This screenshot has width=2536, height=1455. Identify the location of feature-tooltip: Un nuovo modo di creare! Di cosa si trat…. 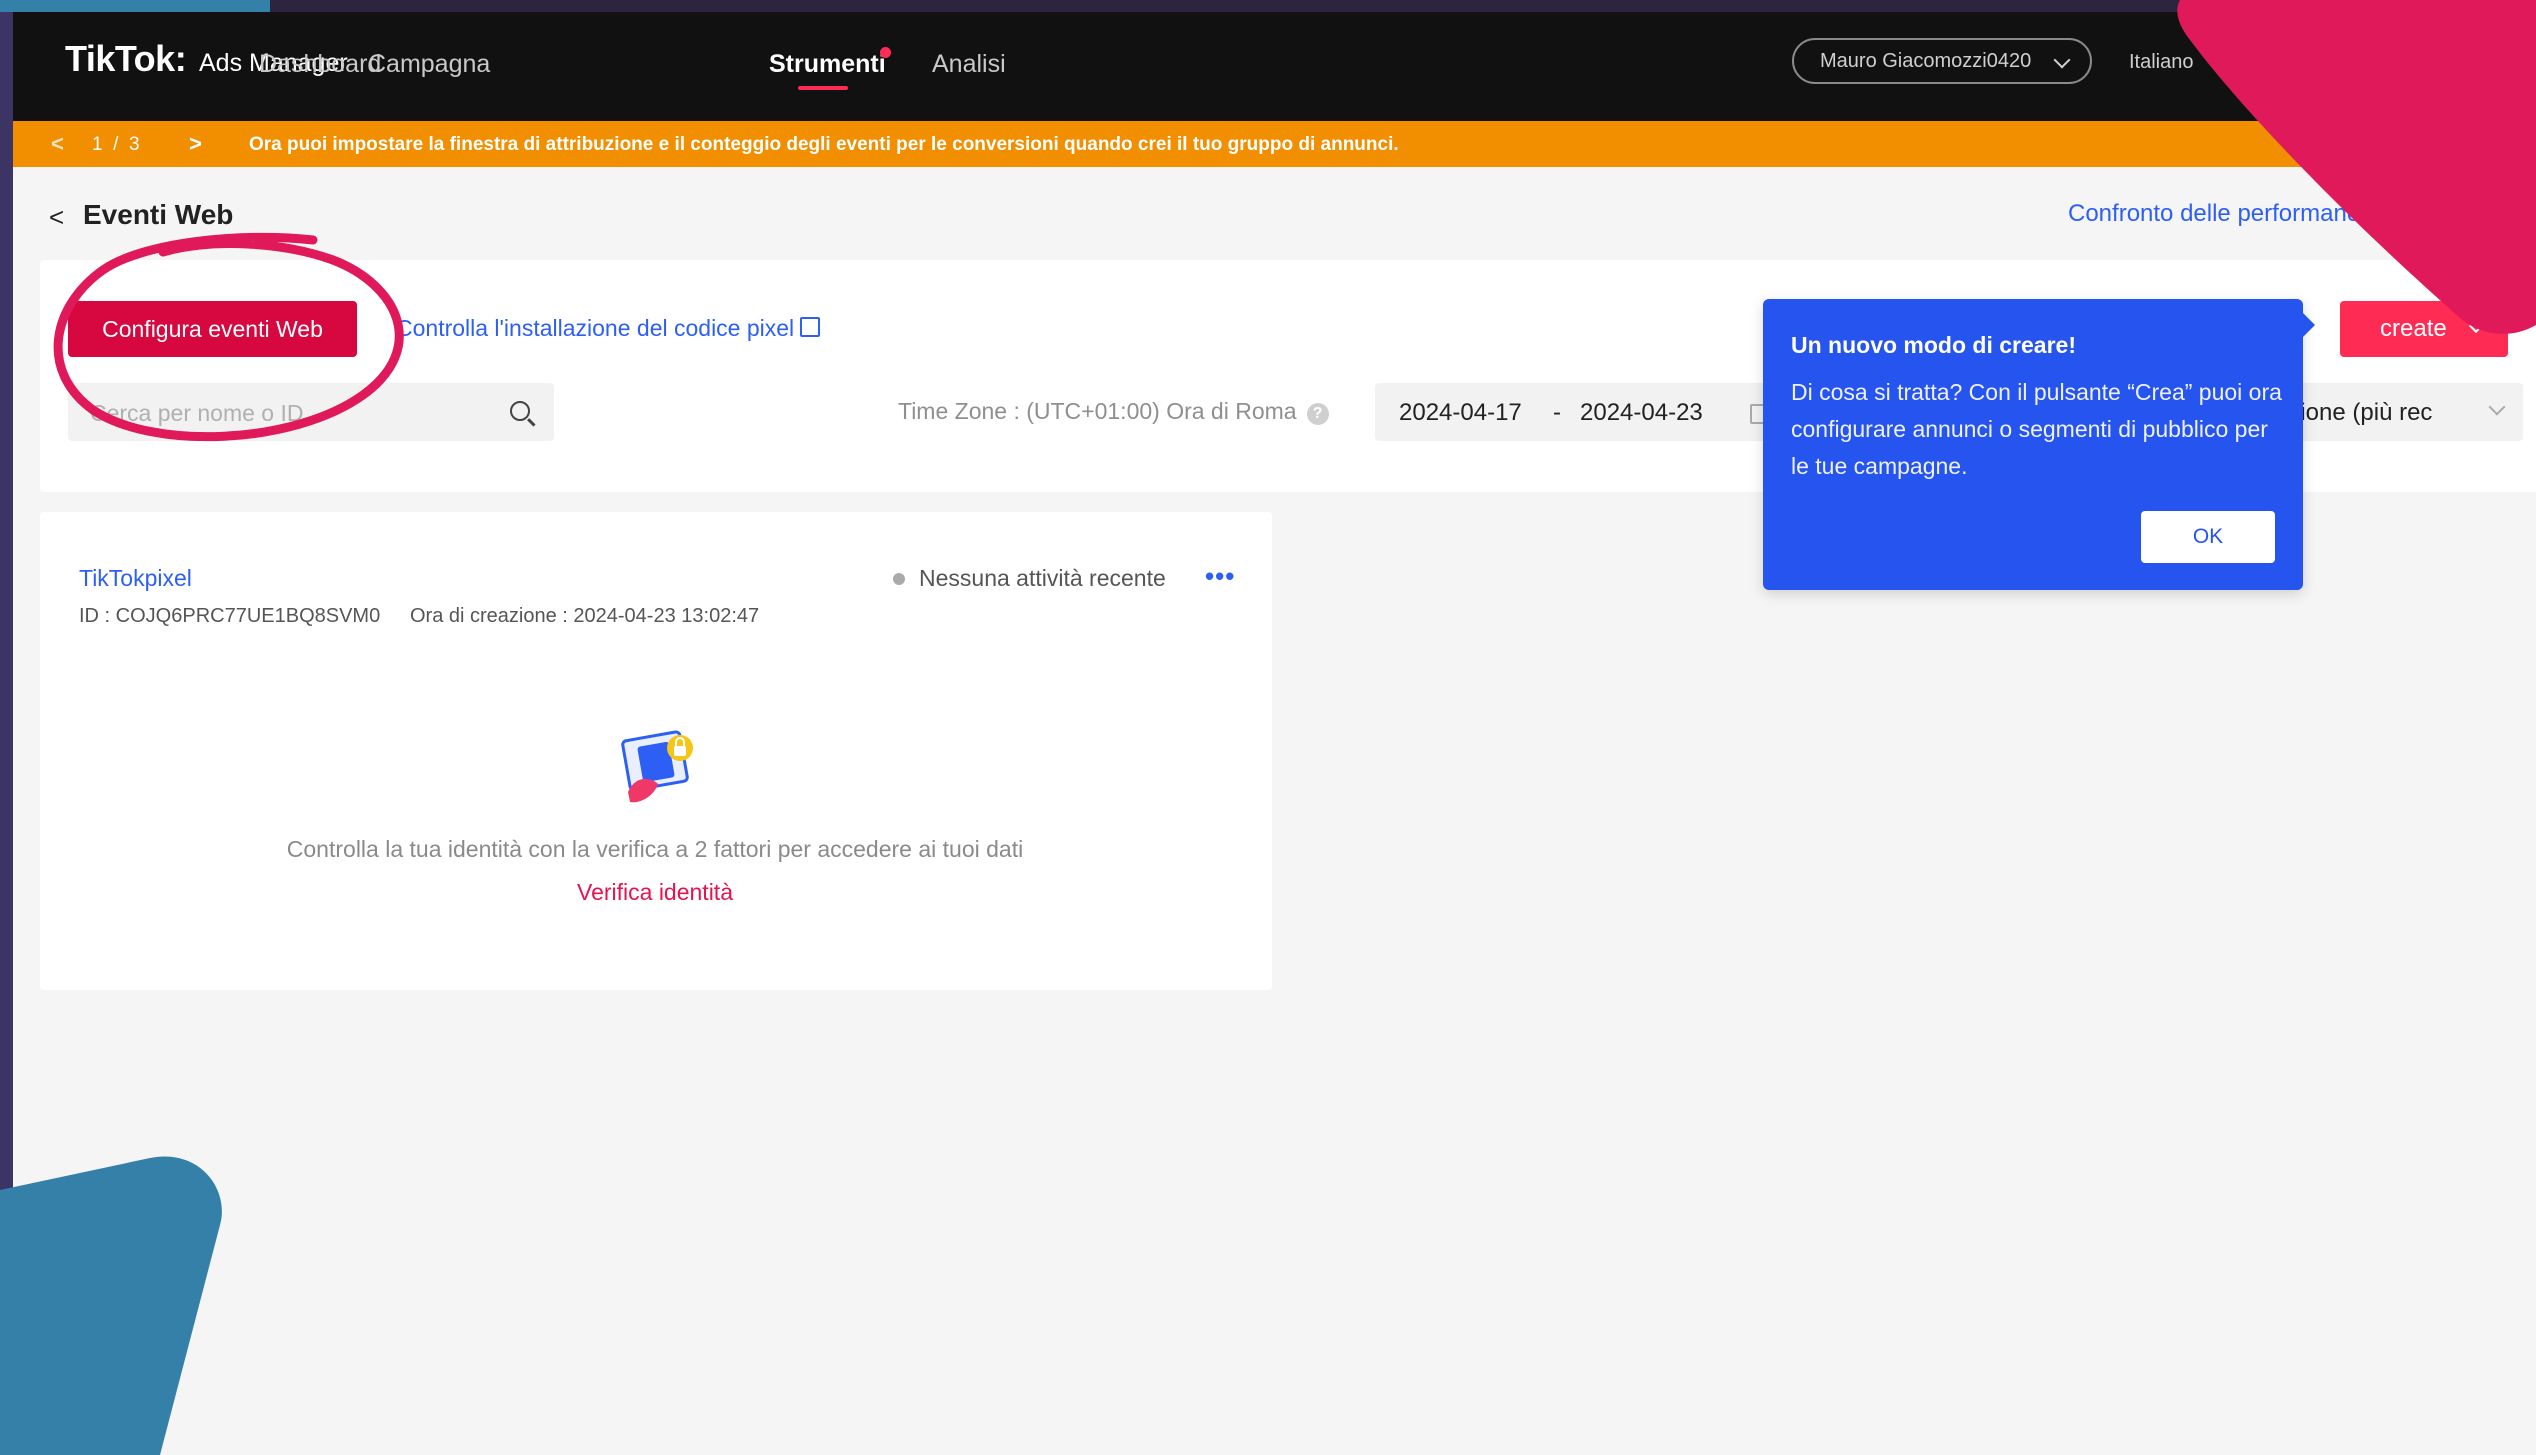
(2039, 444).